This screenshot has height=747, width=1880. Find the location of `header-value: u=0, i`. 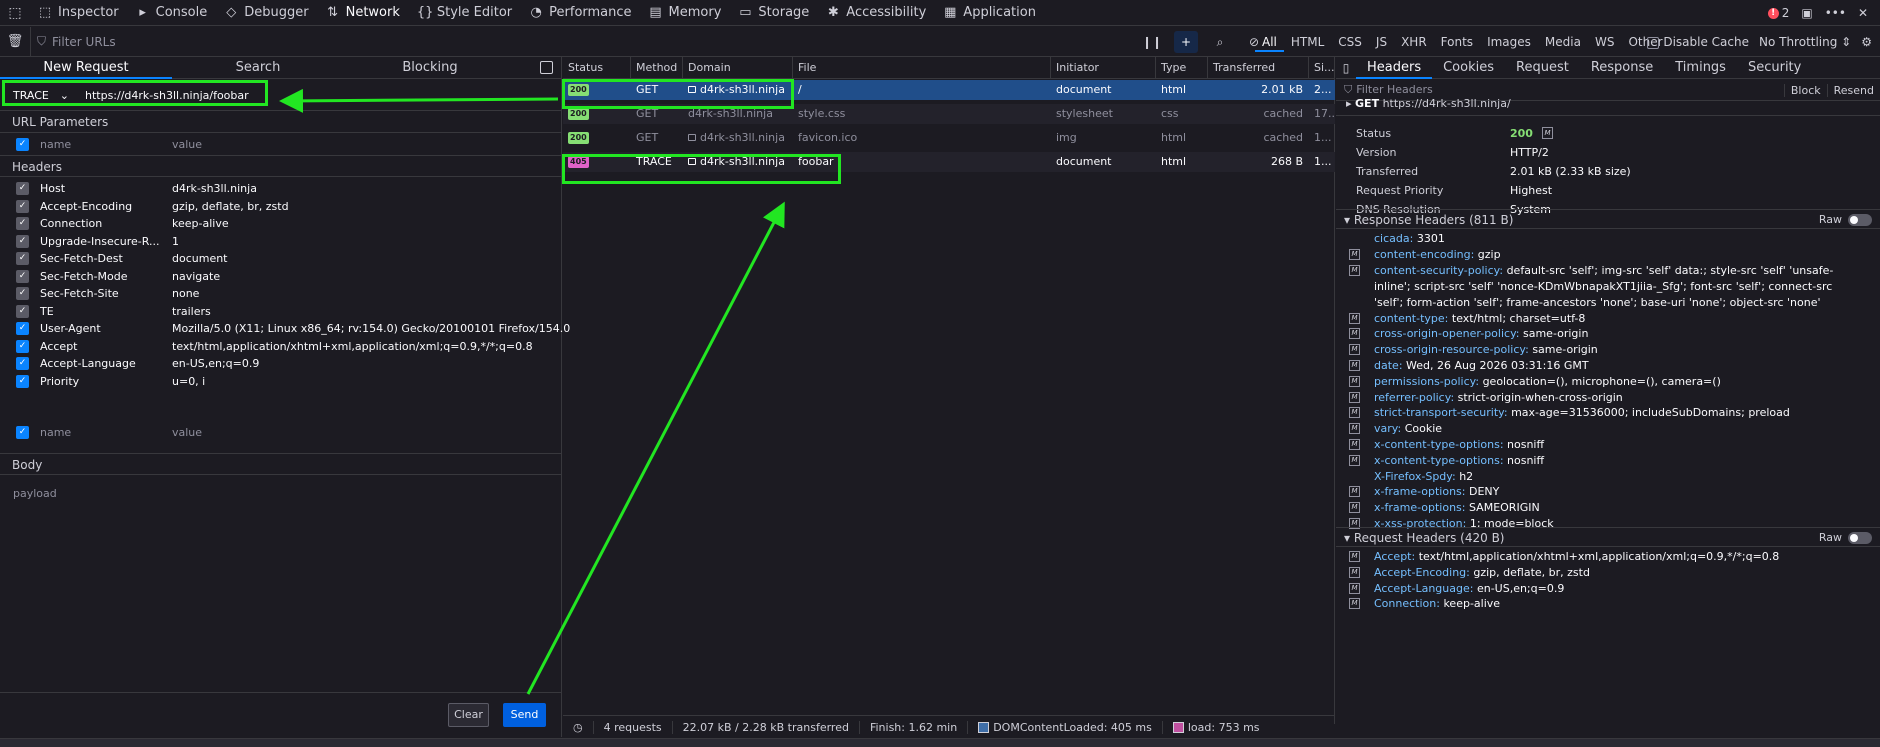

header-value: u=0, i is located at coordinates (188, 381).